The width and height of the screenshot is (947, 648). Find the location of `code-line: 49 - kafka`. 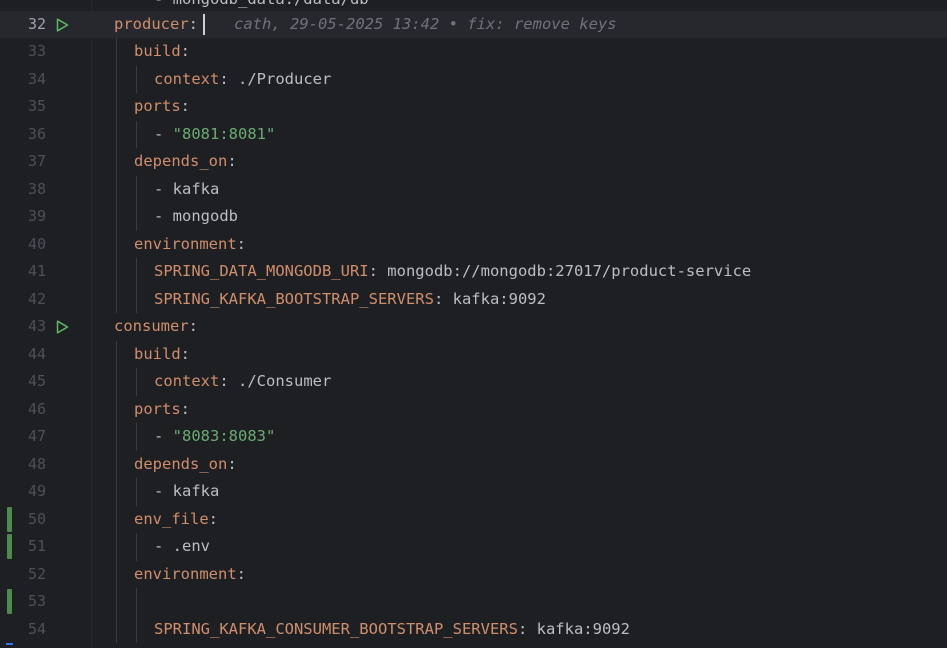

code-line: 49 - kafka is located at coordinates (473, 492).